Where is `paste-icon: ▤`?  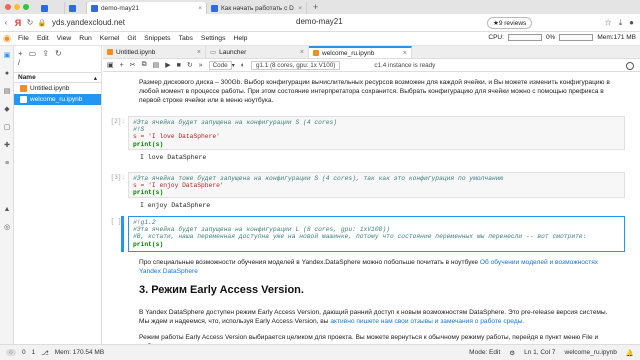
paste-icon: ▤ is located at coordinates (156, 65).